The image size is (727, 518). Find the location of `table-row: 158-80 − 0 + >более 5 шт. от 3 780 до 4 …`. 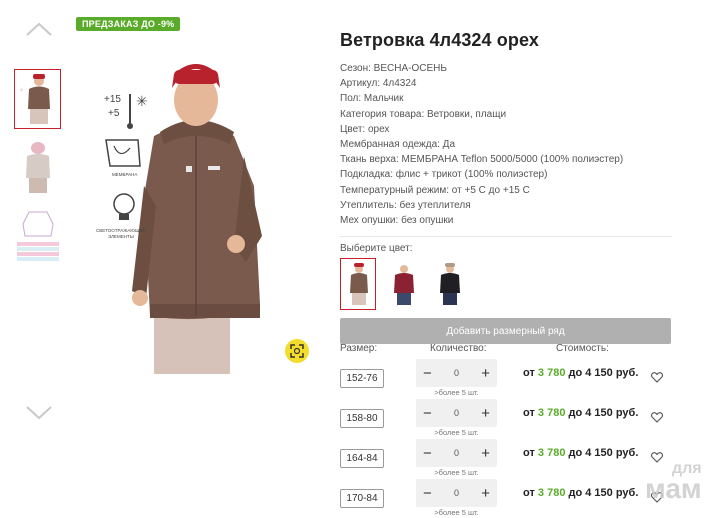

table-row: 158-80 − 0 + >более 5 шт. от 3 780 до 4 … is located at coordinates (506, 419).